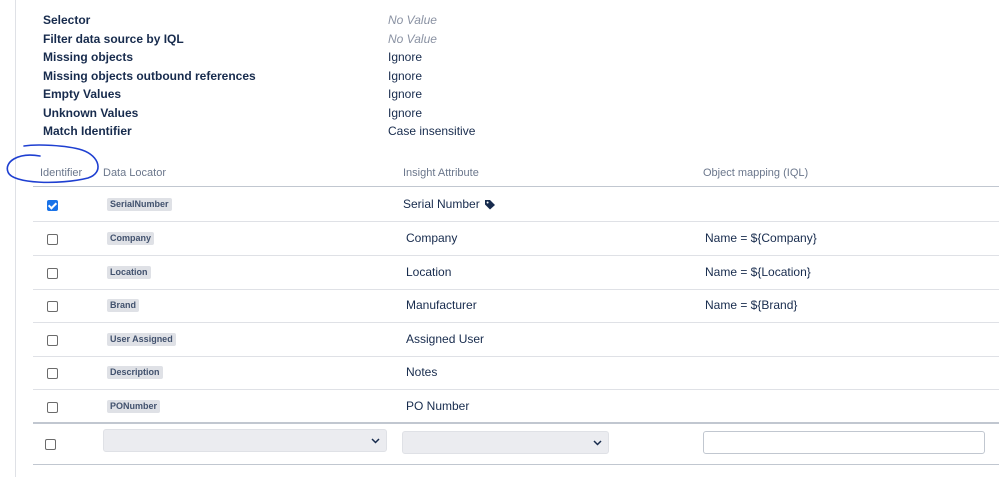 The image size is (999, 477). What do you see at coordinates (516, 373) in the screenshot?
I see `table-row: Description Notes` at bounding box center [516, 373].